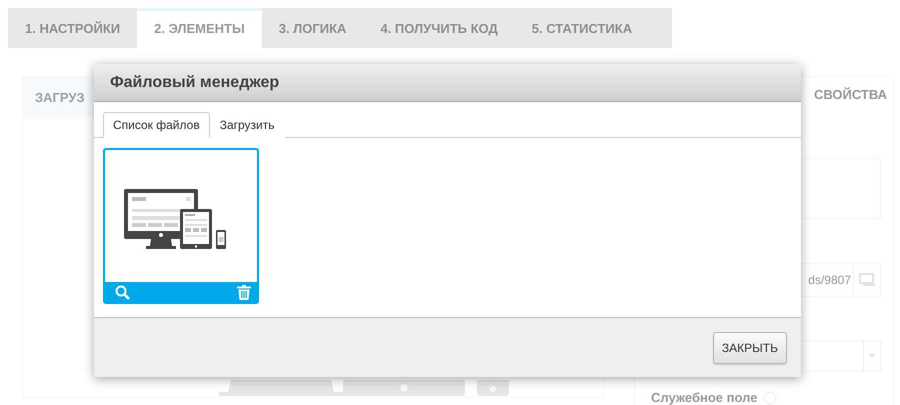  Describe the element at coordinates (704, 397) in the screenshot. I see `field-label: Служебное поле` at that location.